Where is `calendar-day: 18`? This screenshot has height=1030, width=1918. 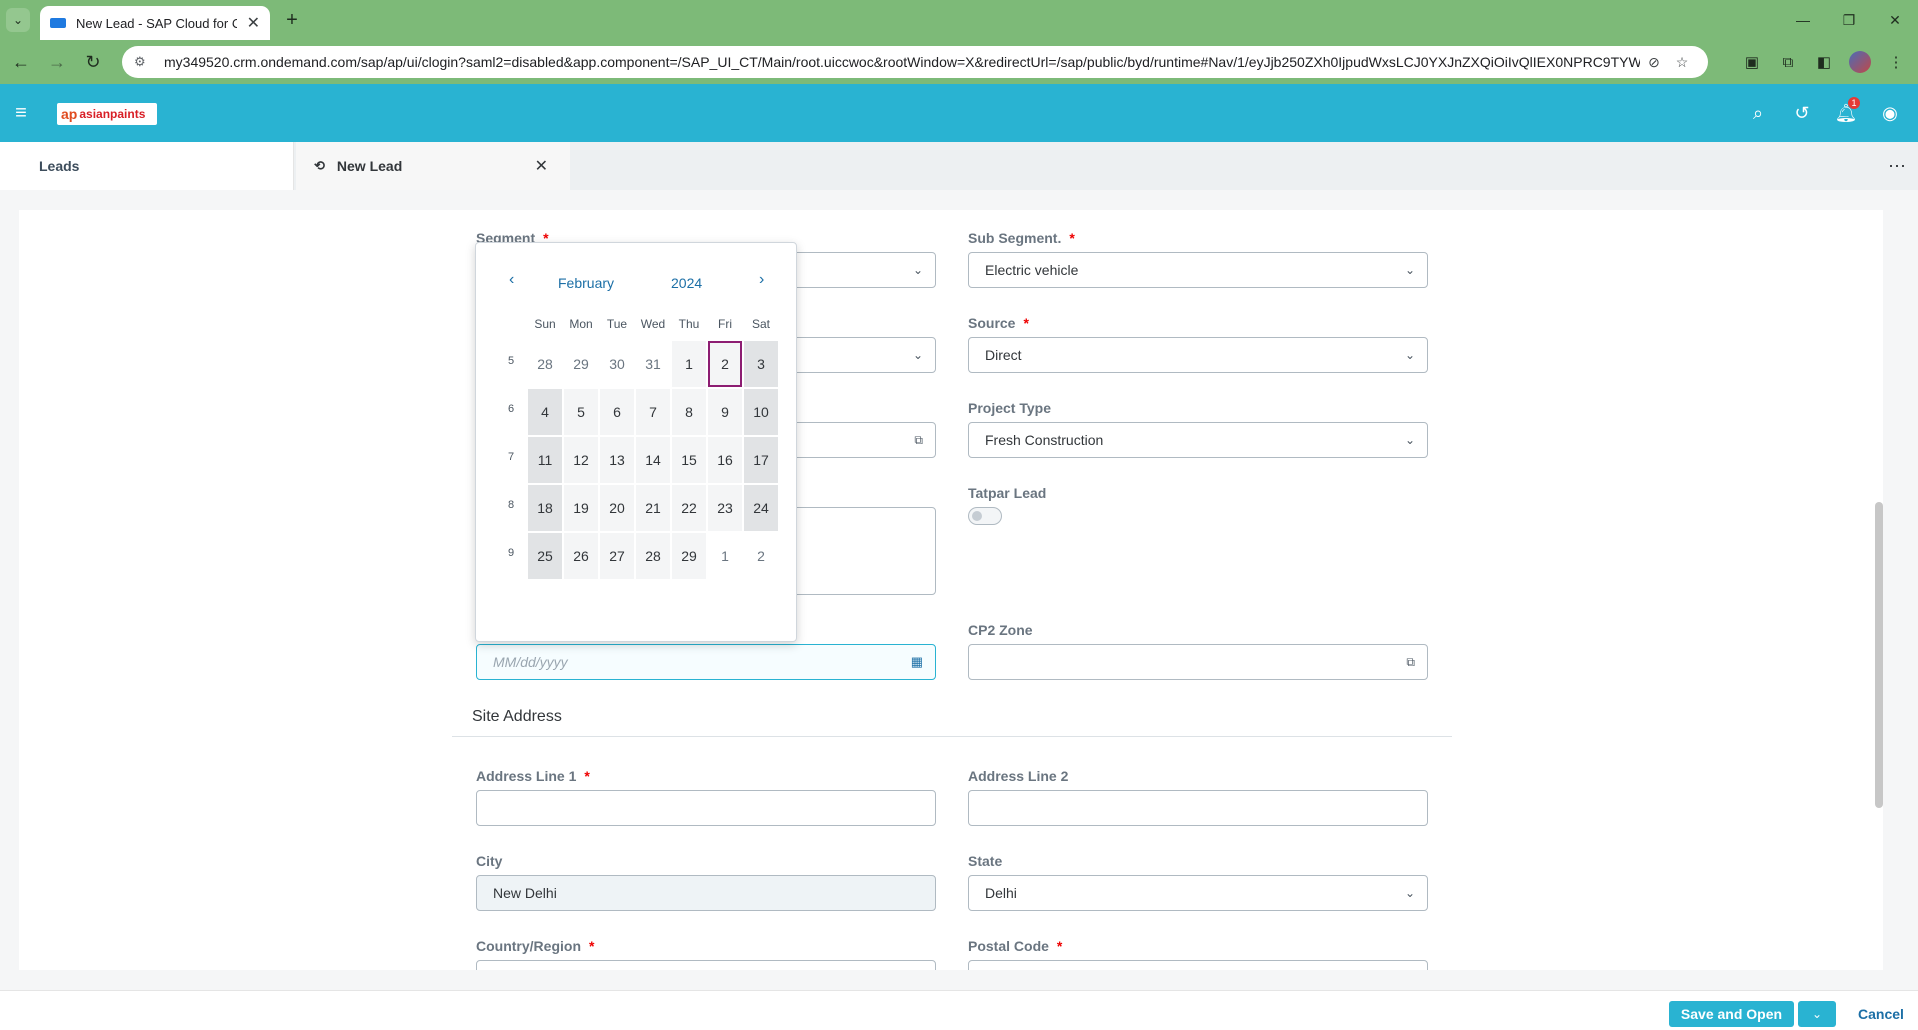
calendar-day: 18 is located at coordinates (545, 508).